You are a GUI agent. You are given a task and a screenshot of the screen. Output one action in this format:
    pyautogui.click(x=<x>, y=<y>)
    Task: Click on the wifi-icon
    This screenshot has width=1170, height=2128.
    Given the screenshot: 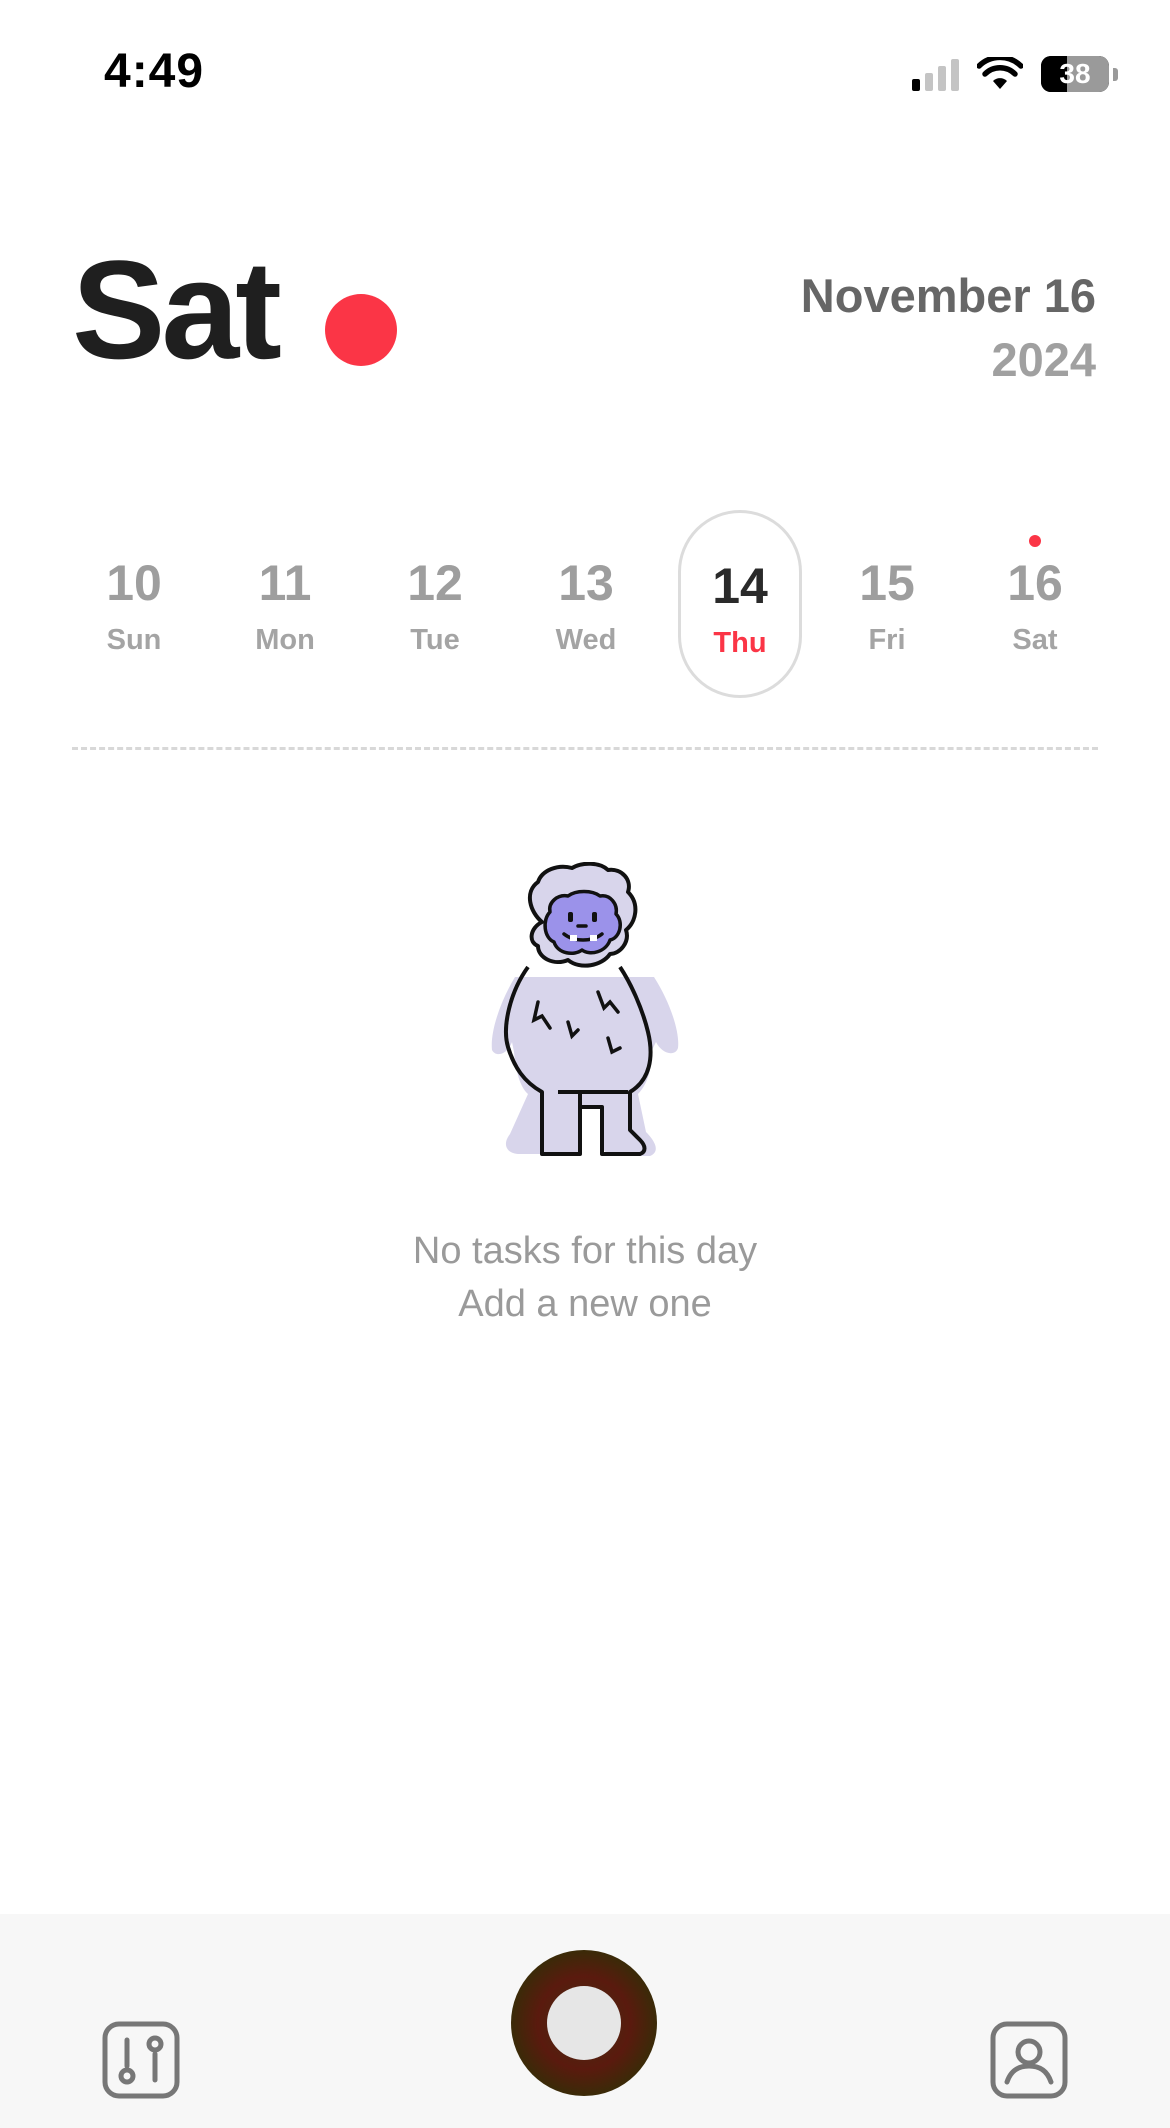 What is the action you would take?
    pyautogui.click(x=1000, y=73)
    